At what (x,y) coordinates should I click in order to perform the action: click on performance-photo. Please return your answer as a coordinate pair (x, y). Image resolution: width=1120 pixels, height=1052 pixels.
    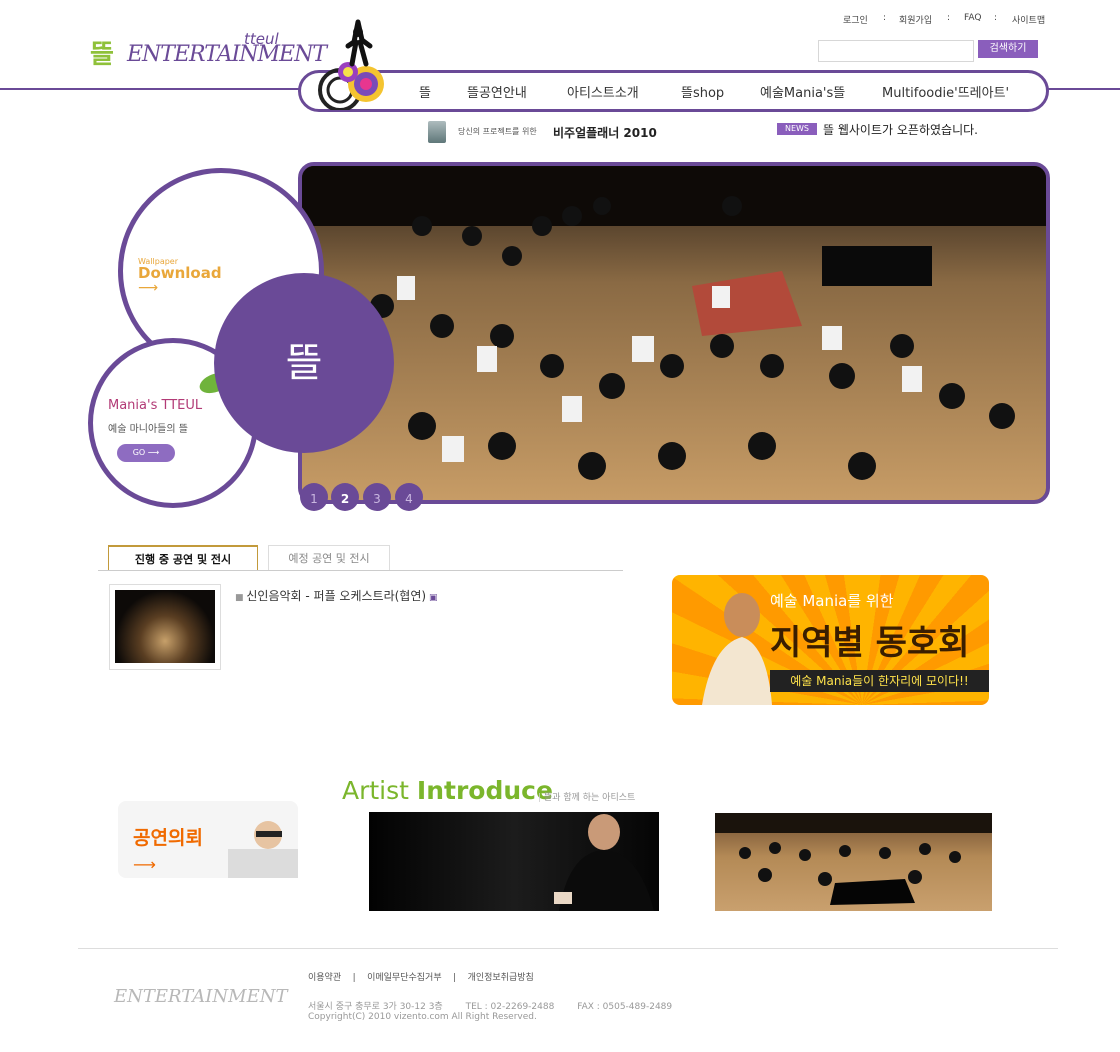
    Looking at the image, I should click on (165, 626).